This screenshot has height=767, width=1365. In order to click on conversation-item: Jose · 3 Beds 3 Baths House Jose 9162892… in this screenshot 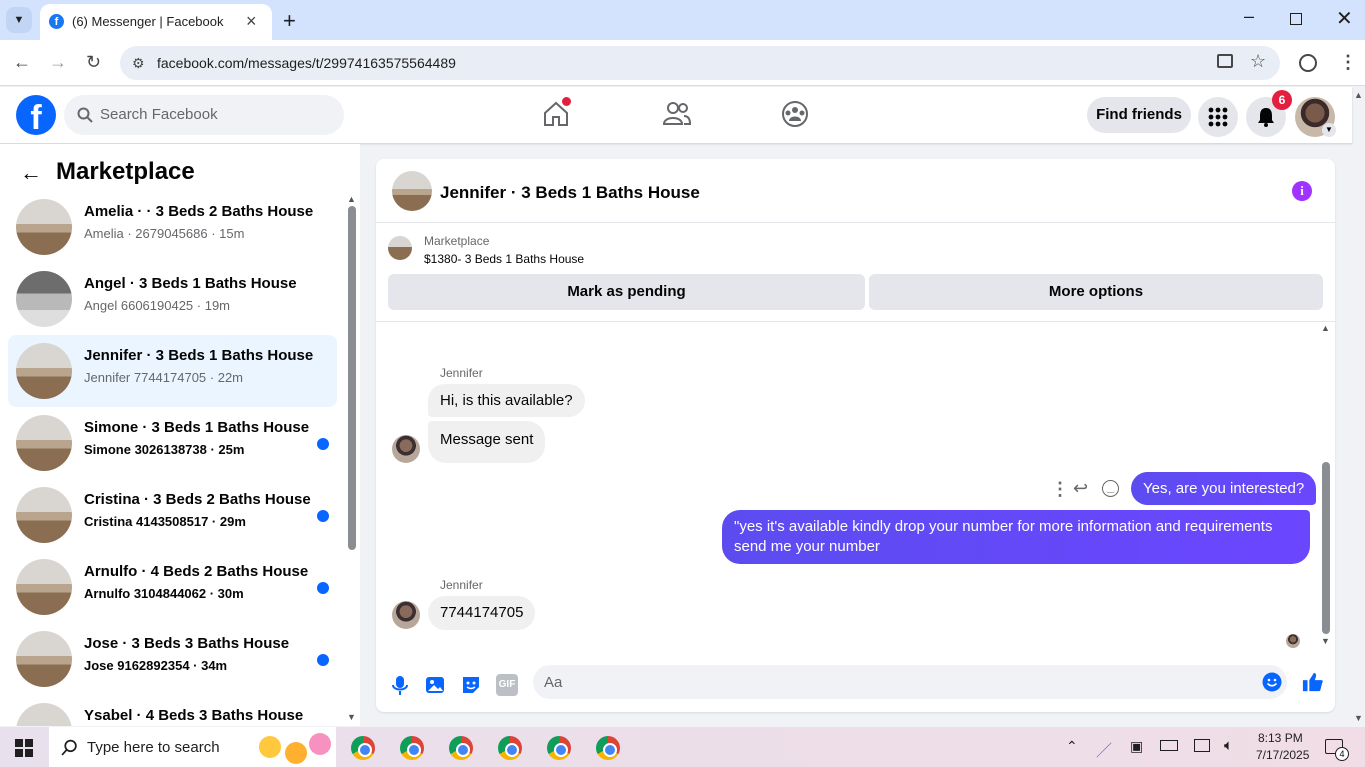, I will do `click(172, 659)`.